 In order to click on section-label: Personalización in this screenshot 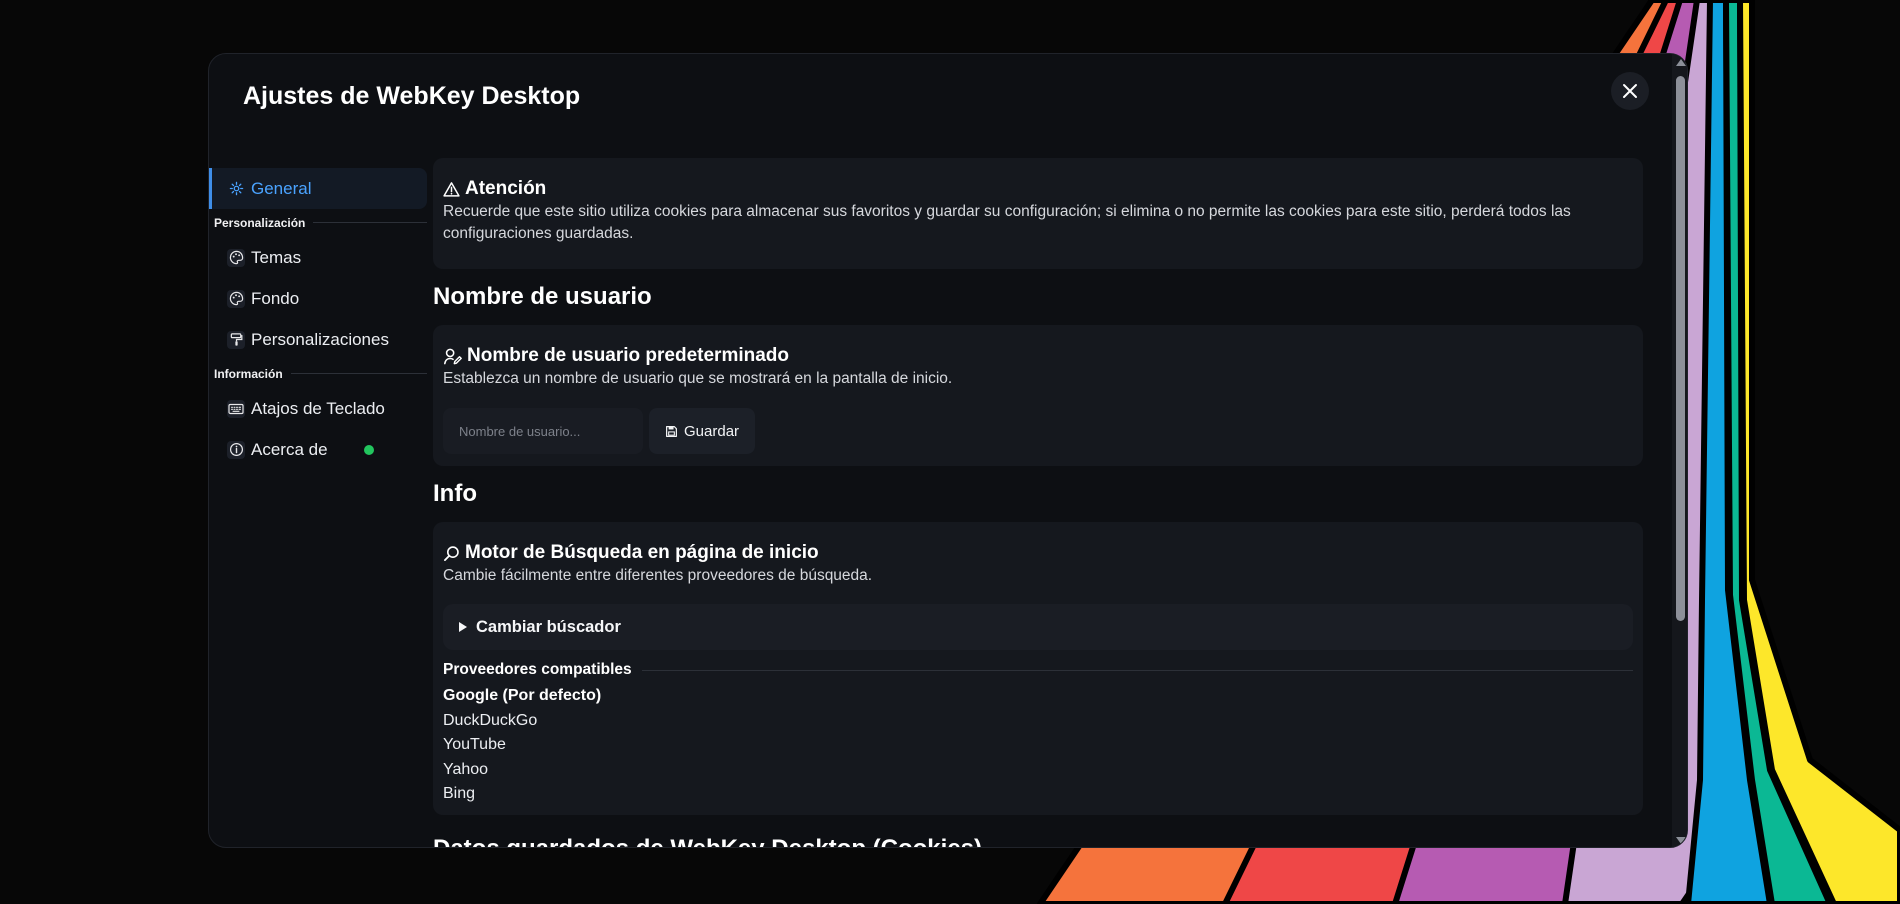, I will do `click(260, 222)`.